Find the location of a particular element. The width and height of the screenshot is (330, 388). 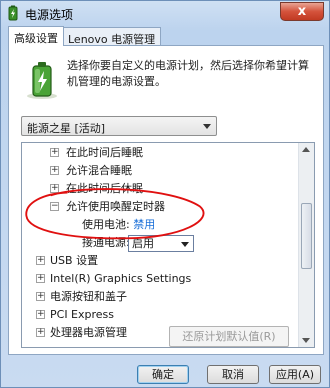

power-plan-value: 能源之星 [活动] is located at coordinates (66, 128).